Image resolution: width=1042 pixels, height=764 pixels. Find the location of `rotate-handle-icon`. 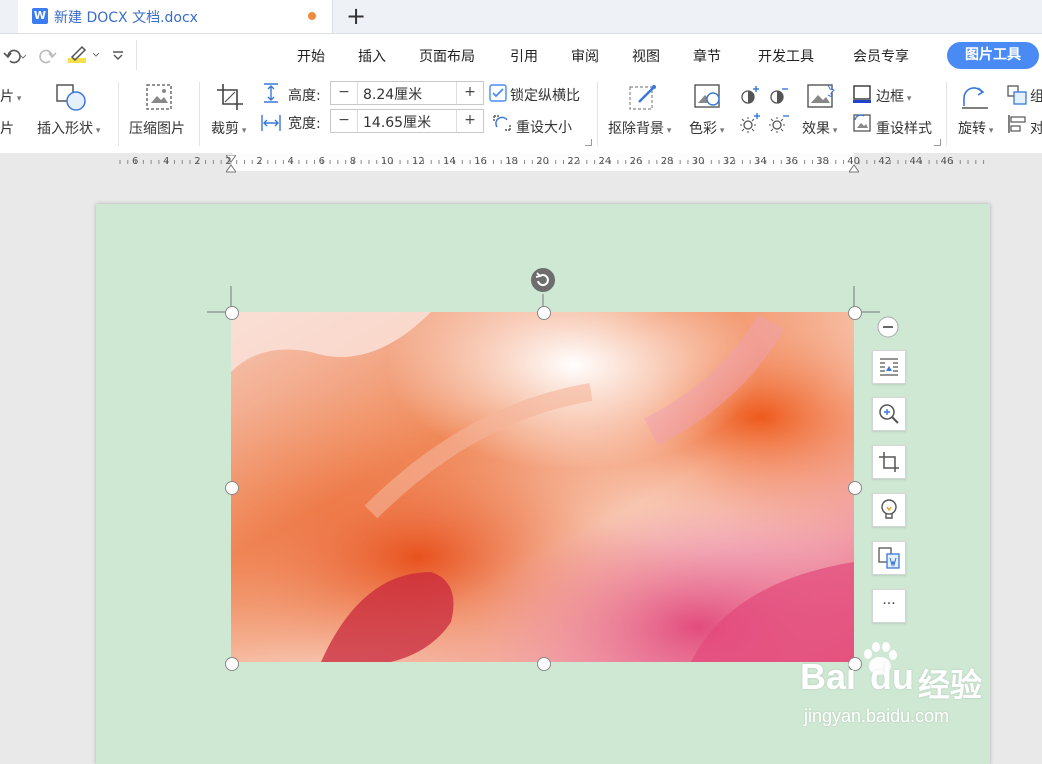

rotate-handle-icon is located at coordinates (543, 280).